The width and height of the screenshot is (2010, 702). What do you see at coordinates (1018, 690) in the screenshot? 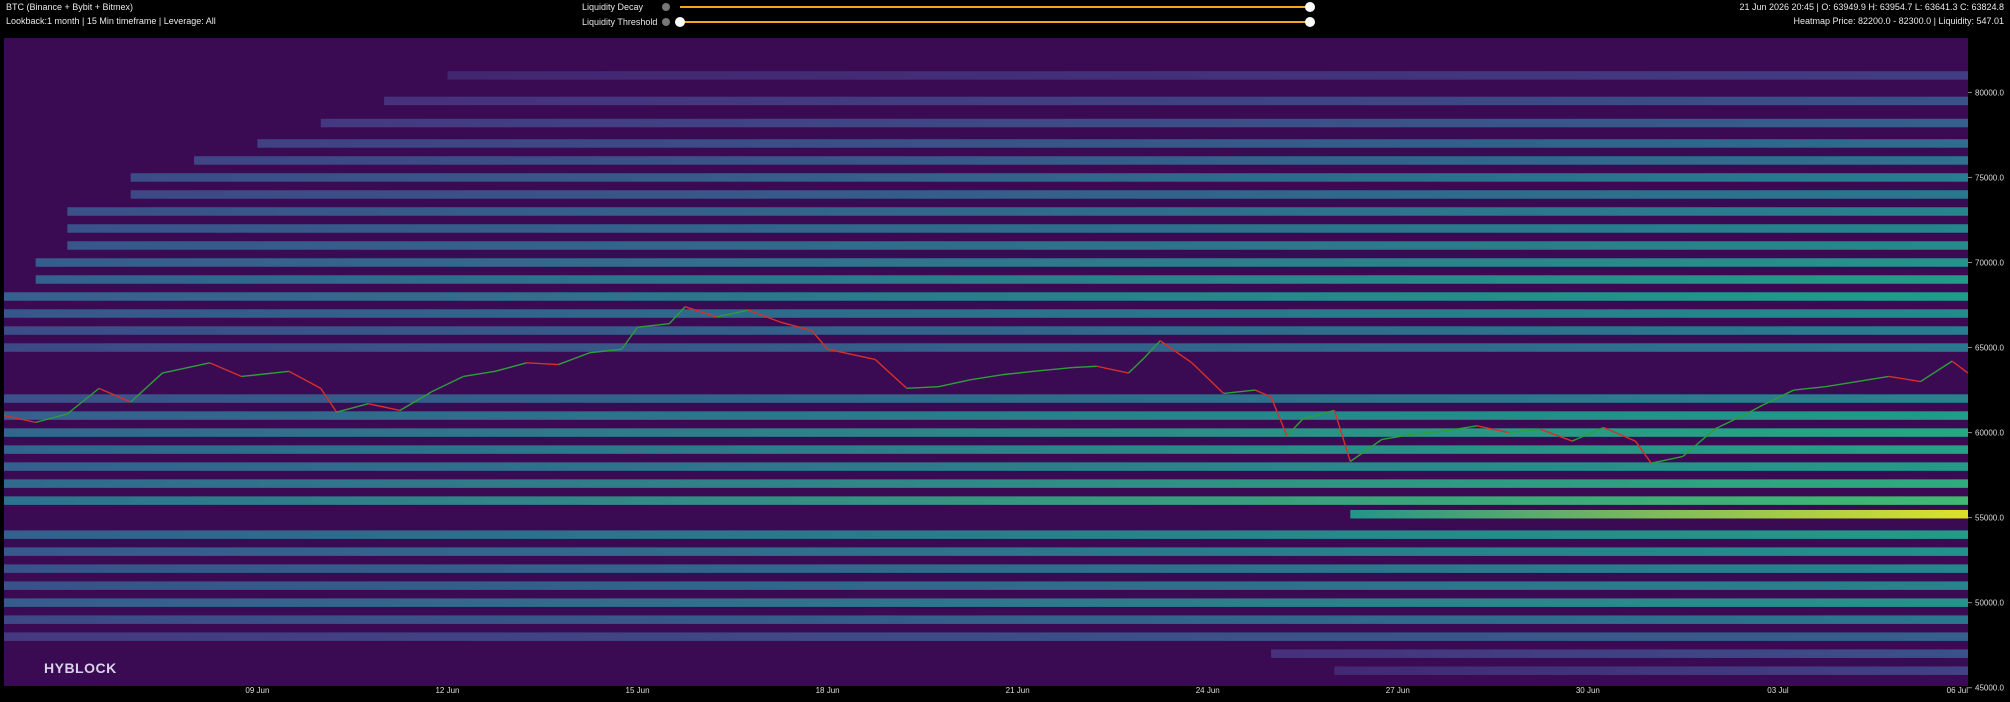
I see `x-tick-label: 21 Jun` at bounding box center [1018, 690].